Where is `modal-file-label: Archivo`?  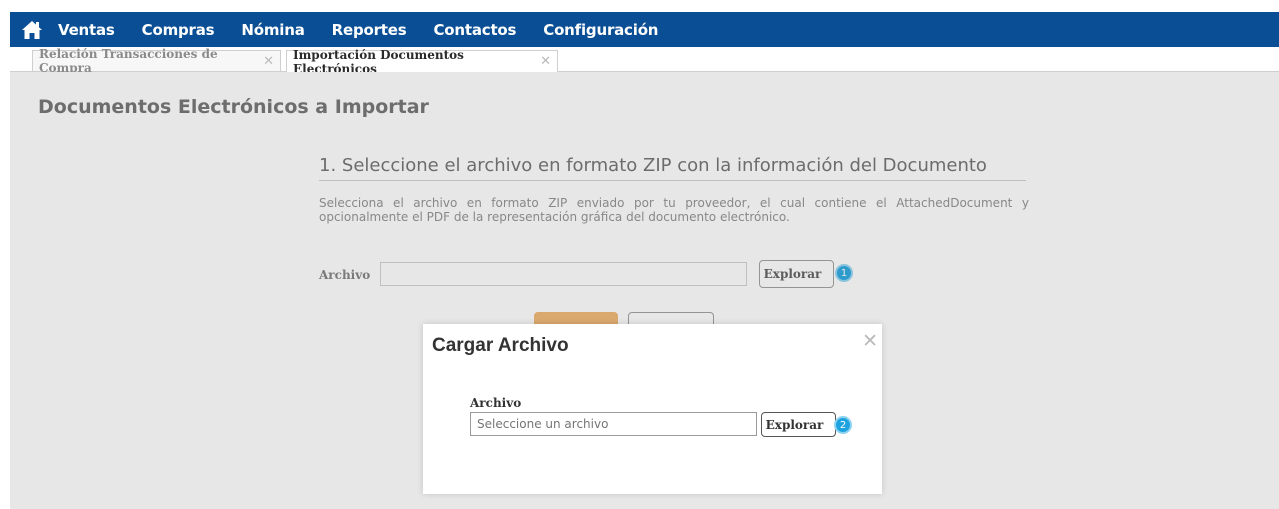
modal-file-label: Archivo is located at coordinates (496, 403).